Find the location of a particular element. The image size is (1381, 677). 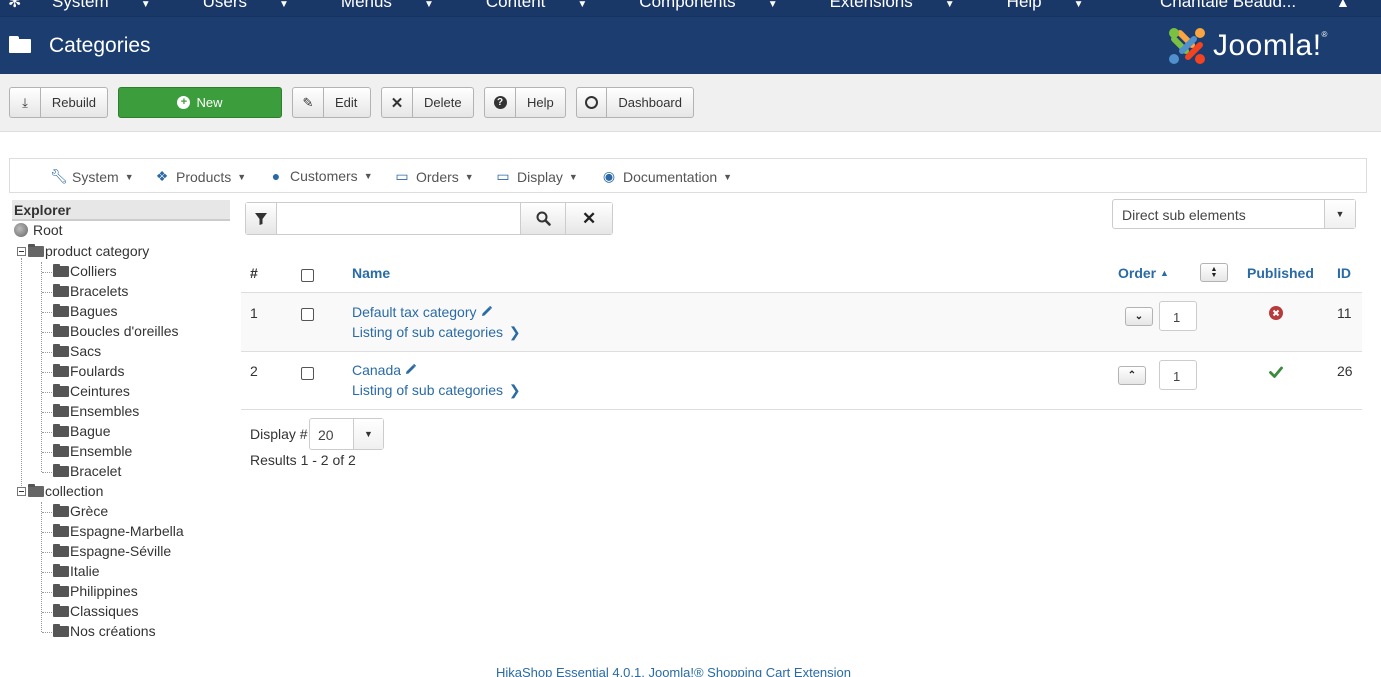

scope-select: Direct sub elements ▼ is located at coordinates (1234, 214).